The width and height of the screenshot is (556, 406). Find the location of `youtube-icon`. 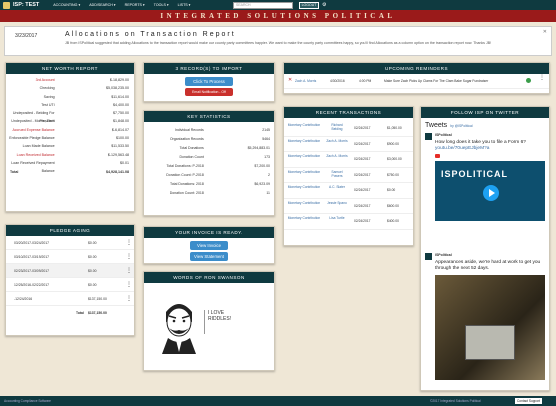

youtube-icon is located at coordinates (437, 156).